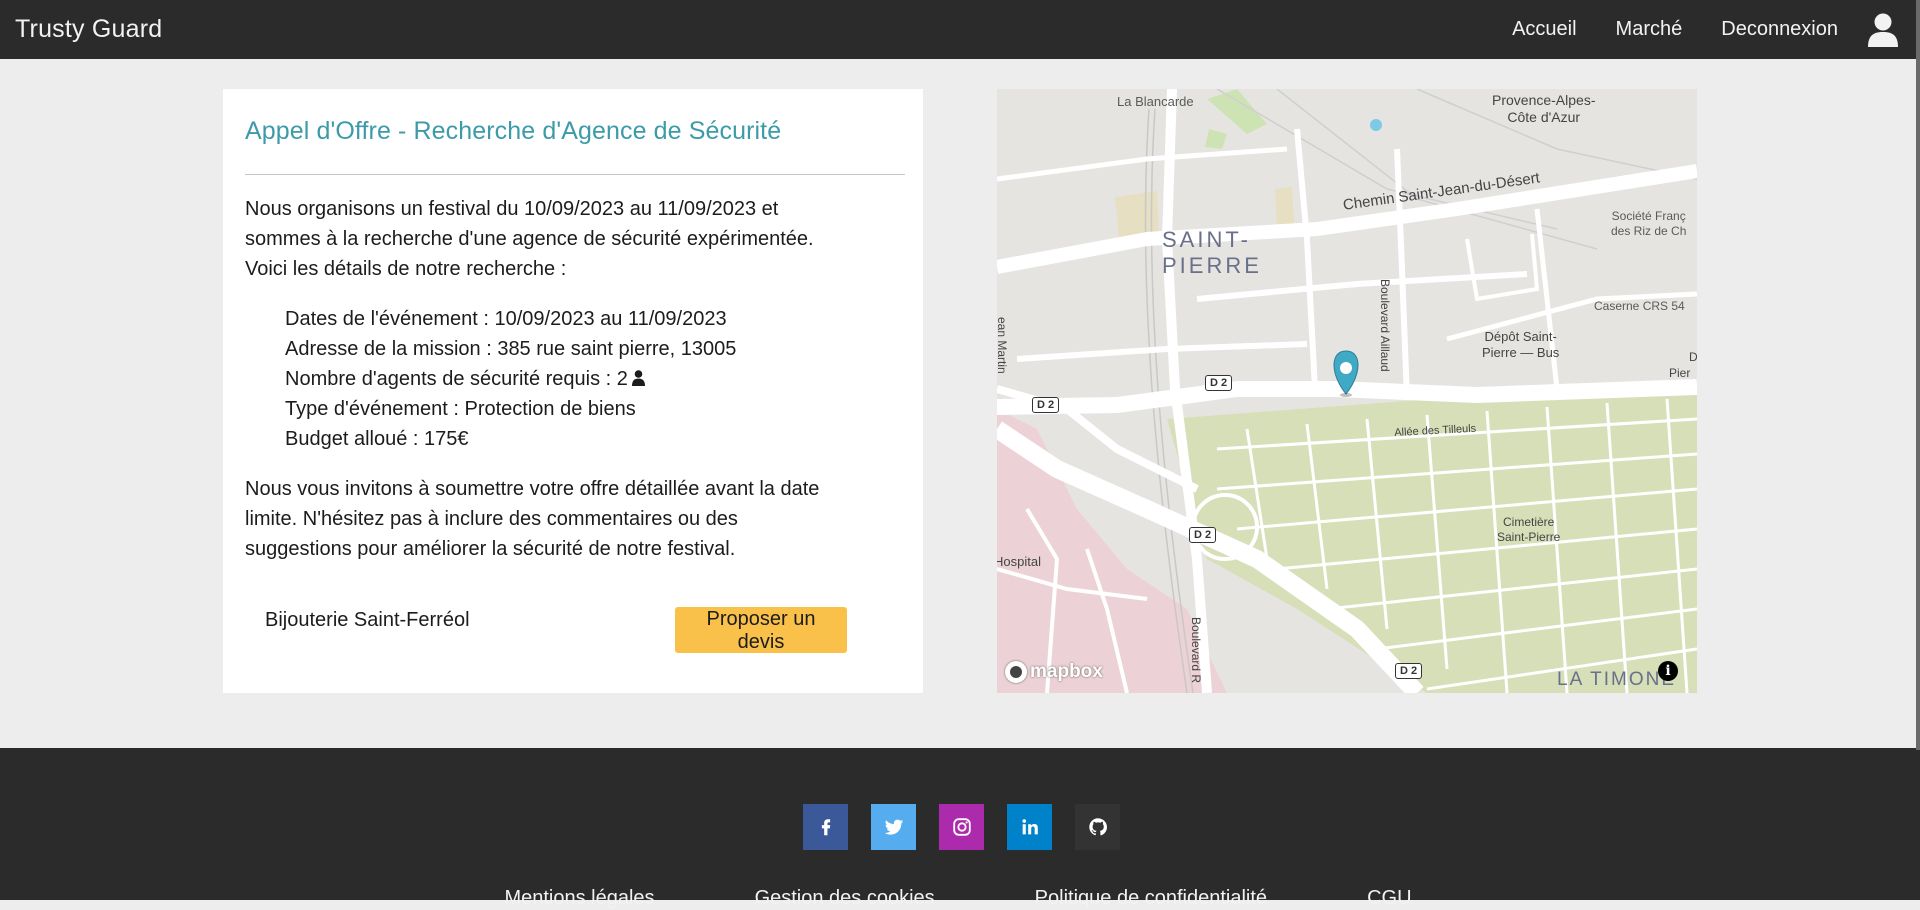  What do you see at coordinates (1694, 29) in the screenshot?
I see `nav-links: Accueil Marché Deconnexion` at bounding box center [1694, 29].